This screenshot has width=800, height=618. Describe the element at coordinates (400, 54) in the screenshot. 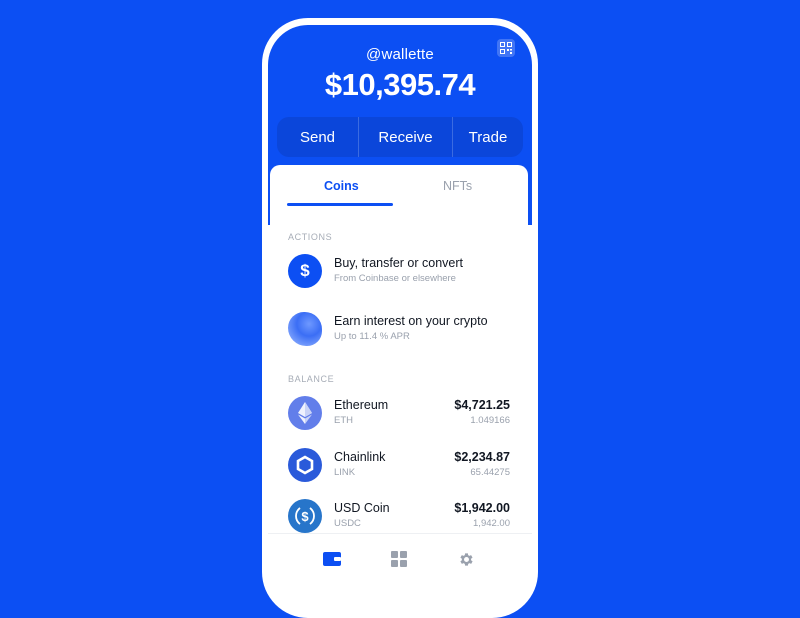

I see `username: @wallette` at that location.